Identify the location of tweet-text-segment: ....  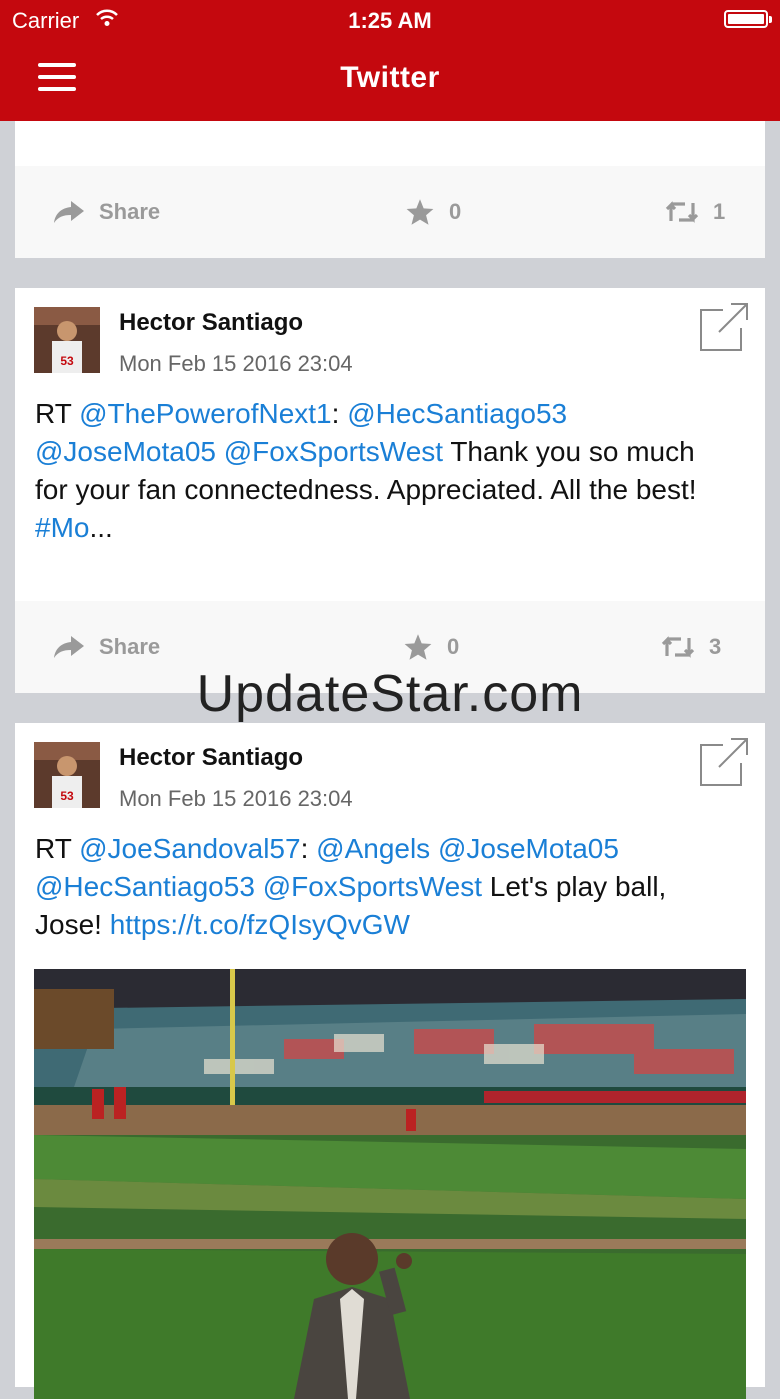
(101, 527).